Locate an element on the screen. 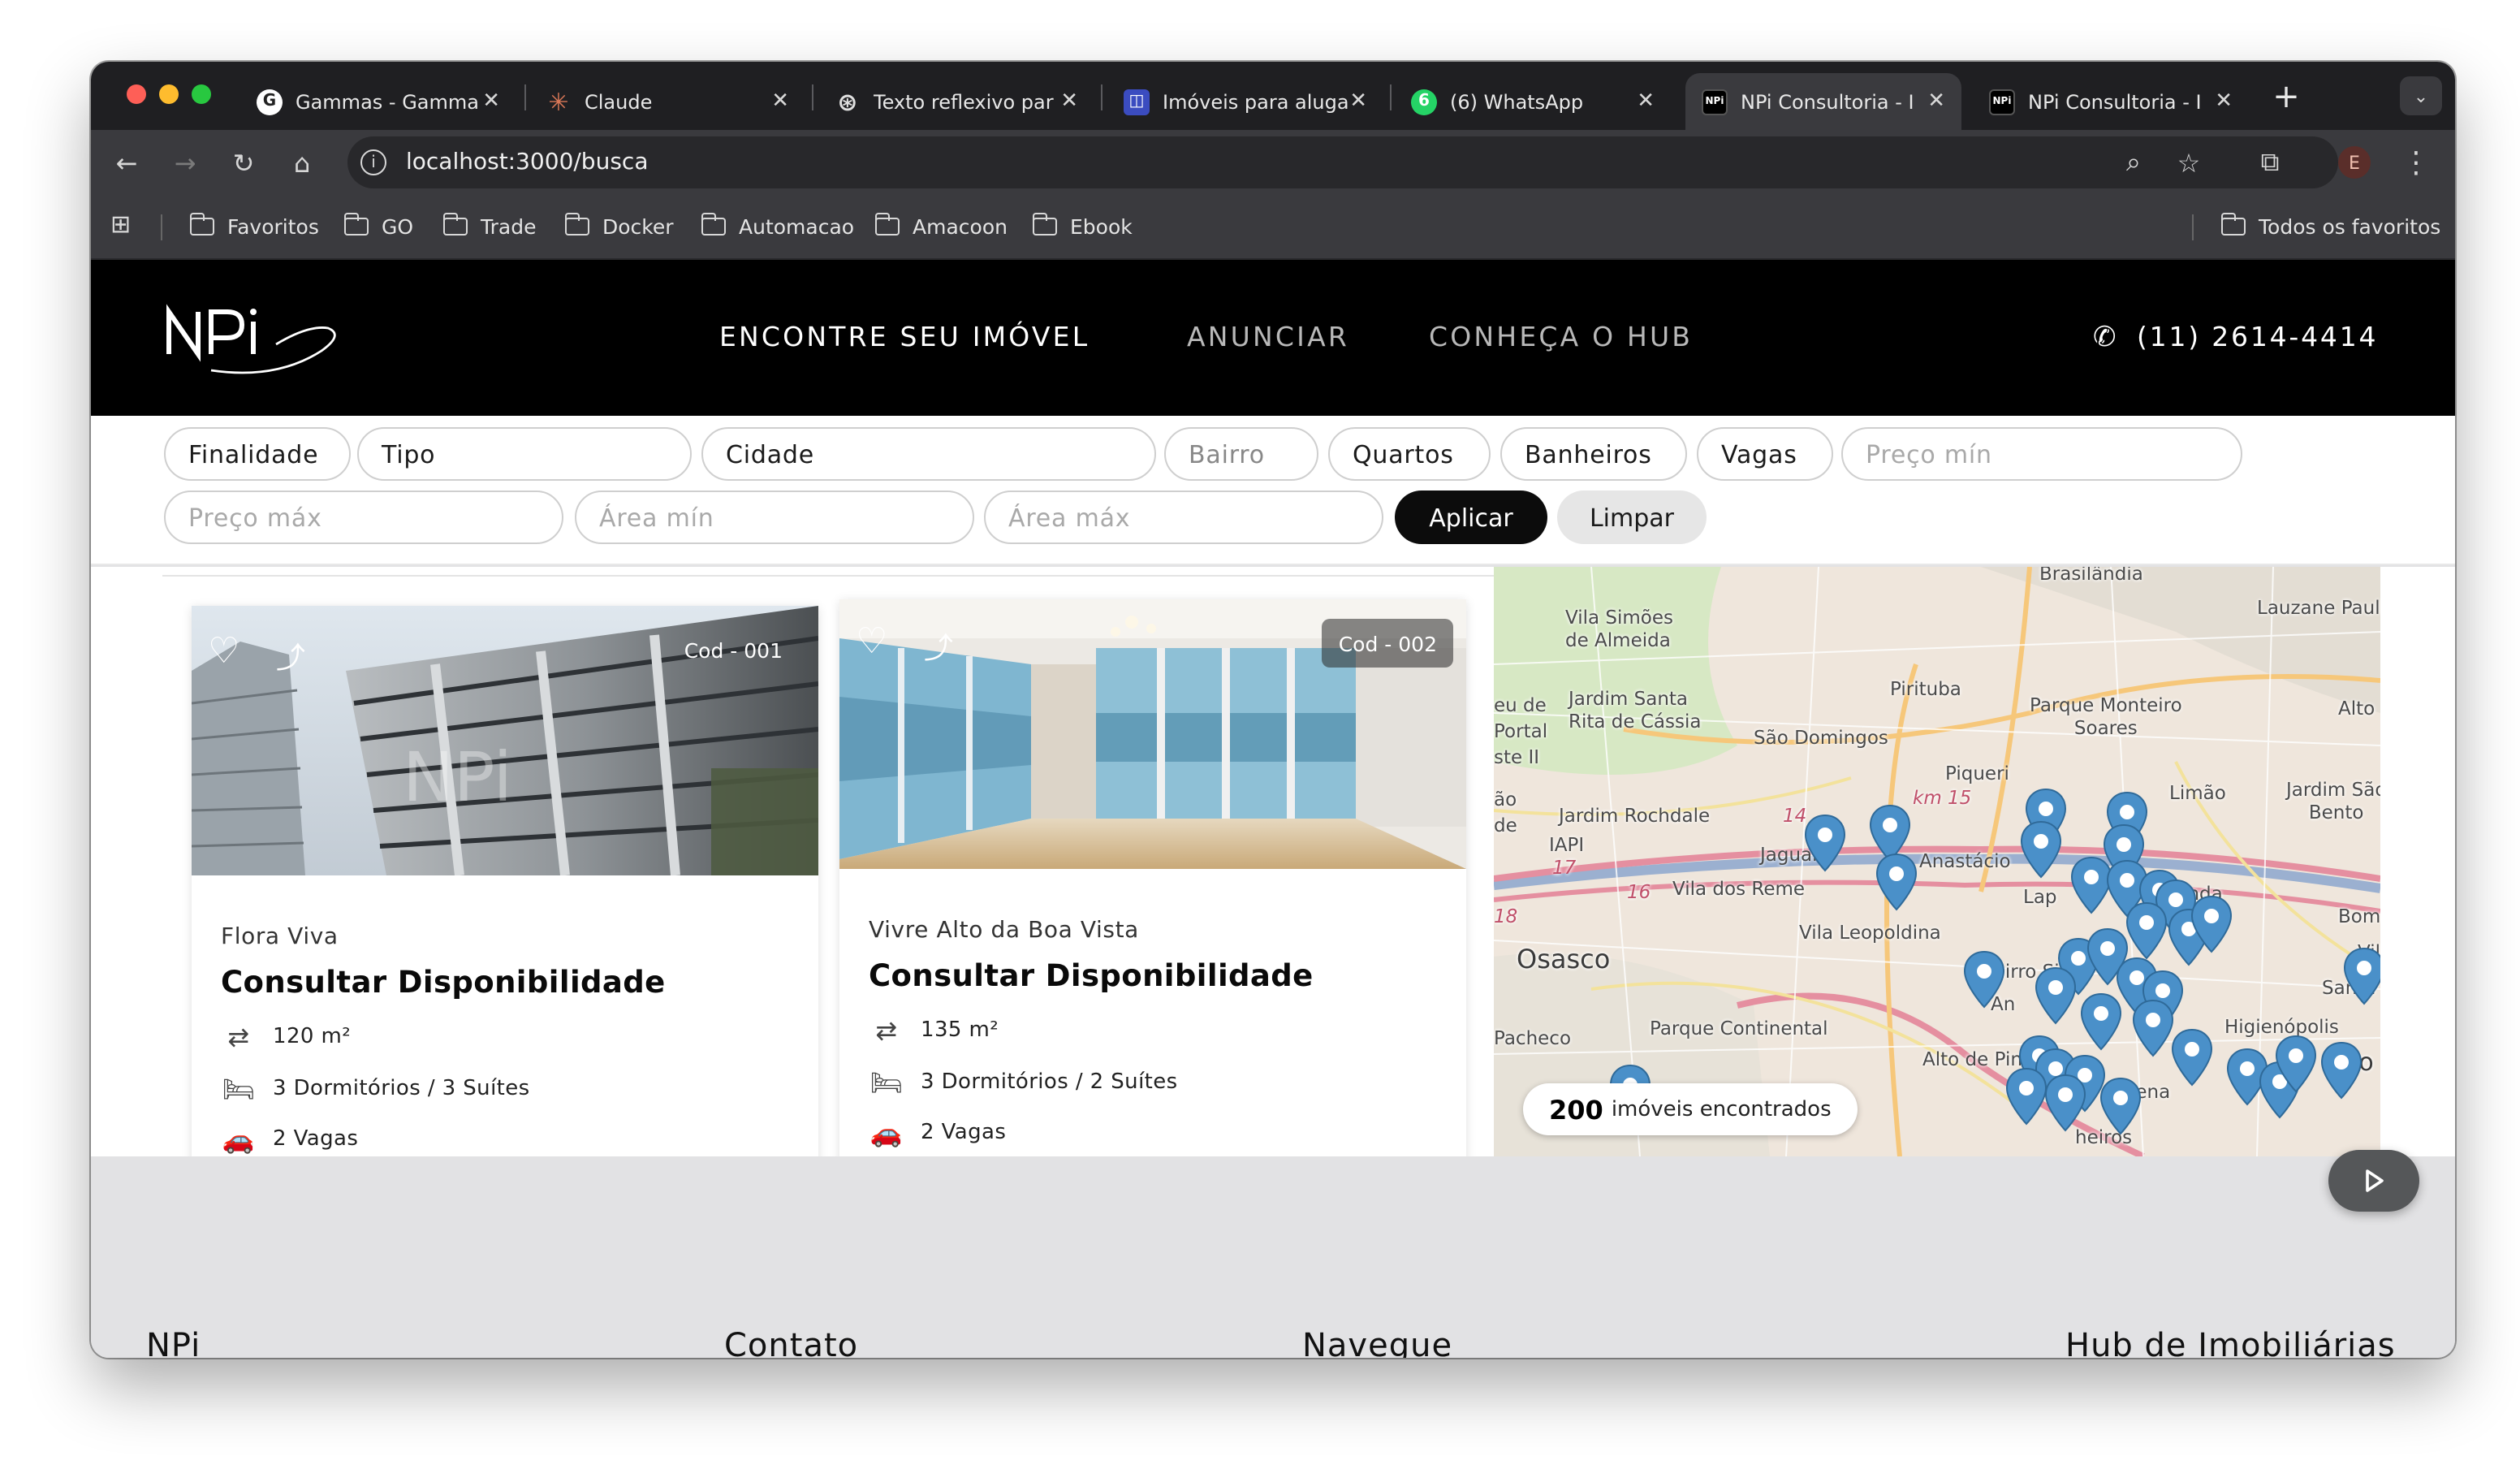 This screenshot has height=1465, width=2520. apply-button: Aplicar is located at coordinates (1471, 517).